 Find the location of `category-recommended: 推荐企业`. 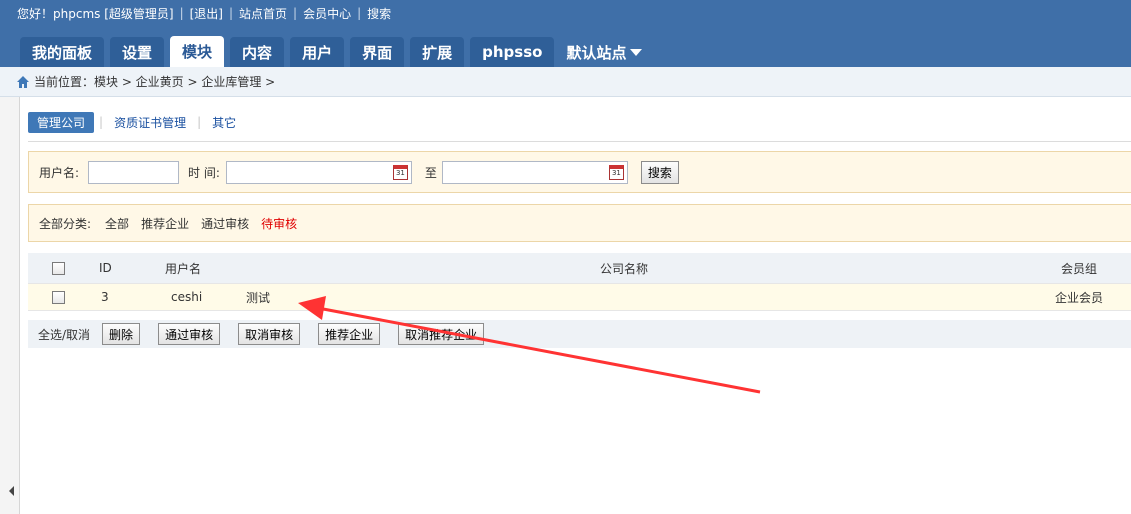

category-recommended: 推荐企业 is located at coordinates (165, 223).